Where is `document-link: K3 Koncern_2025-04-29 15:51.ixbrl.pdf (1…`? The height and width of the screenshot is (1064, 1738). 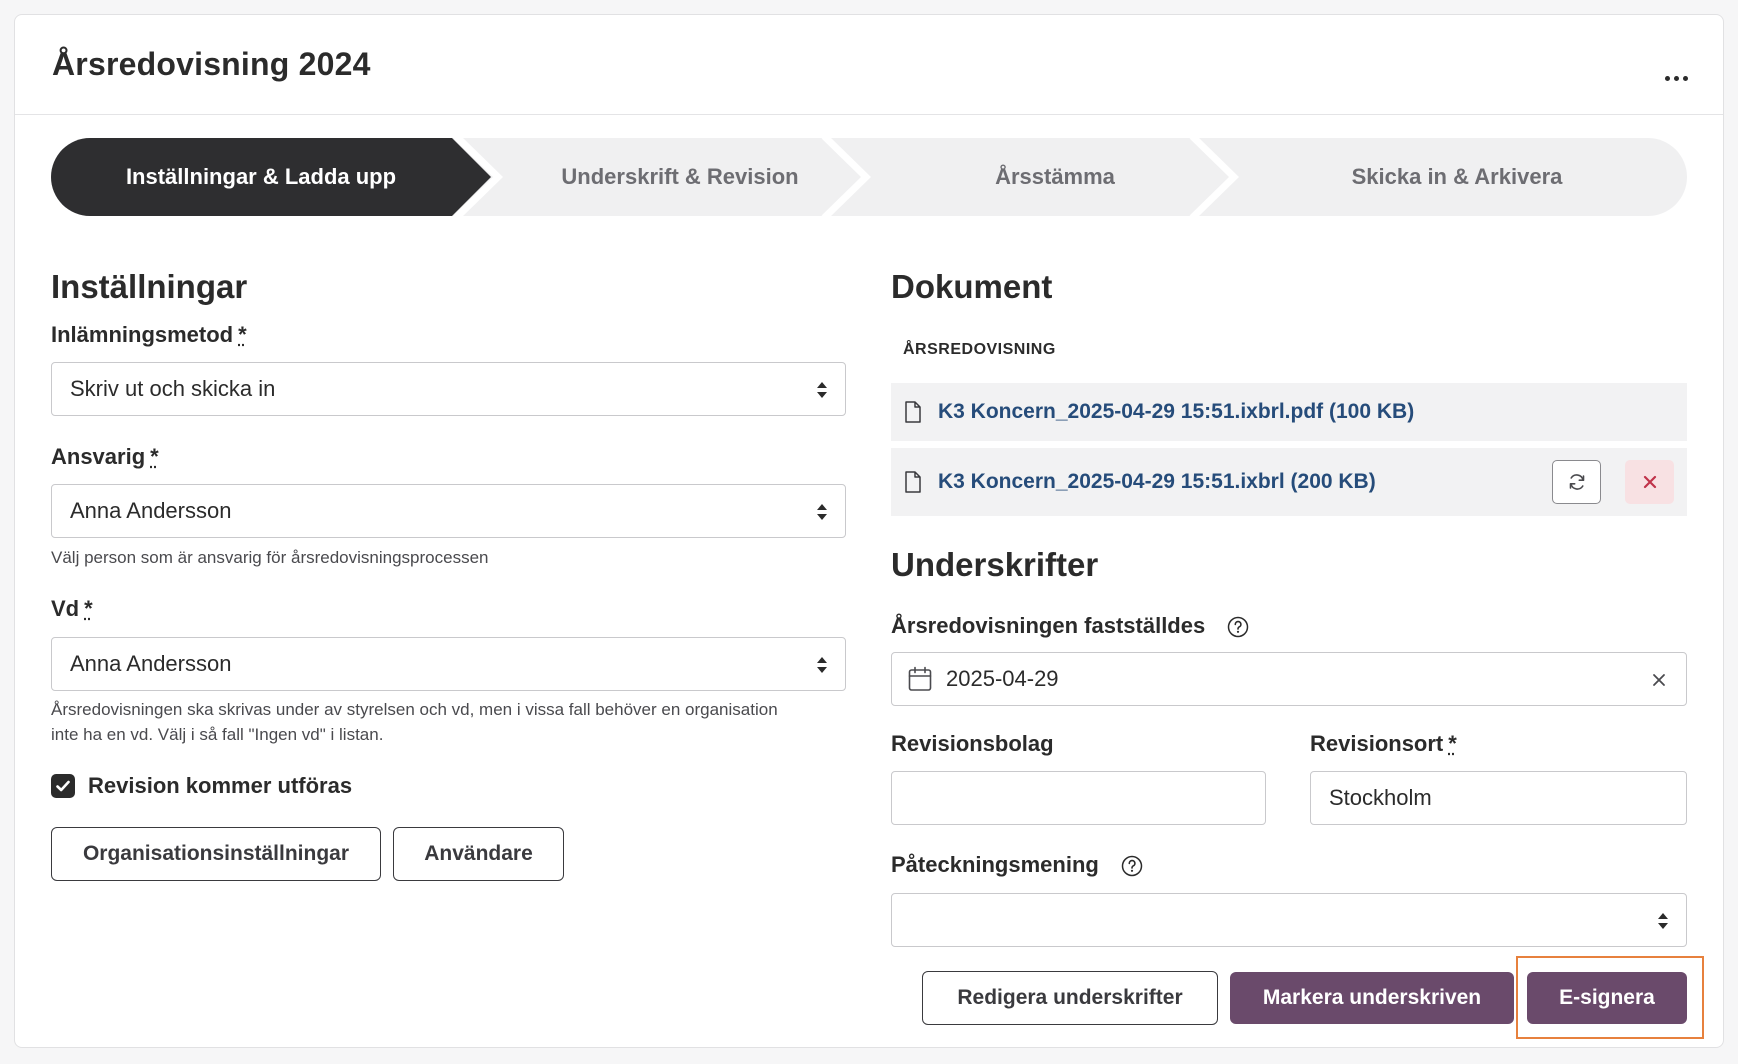 document-link: K3 Koncern_2025-04-29 15:51.ixbrl.pdf (1… is located at coordinates (1176, 412).